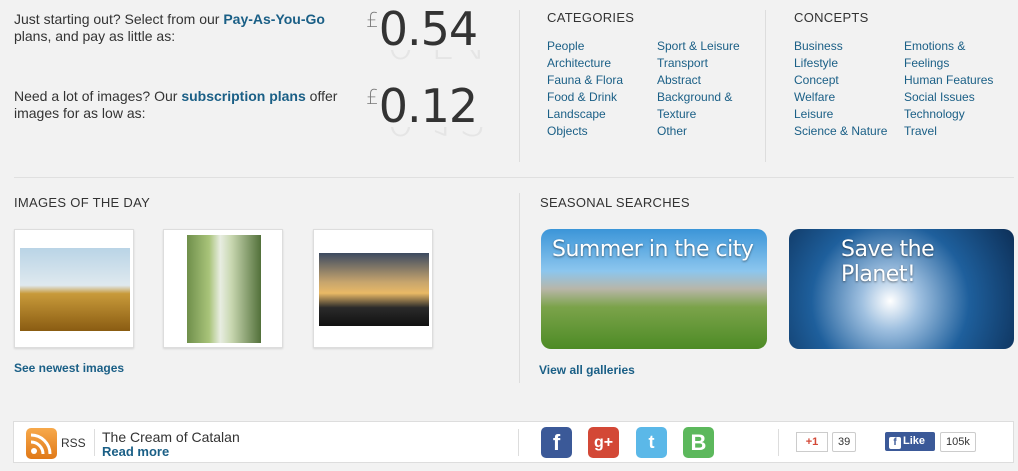  What do you see at coordinates (707, 80) in the screenshot?
I see `category-link: Abstract` at bounding box center [707, 80].